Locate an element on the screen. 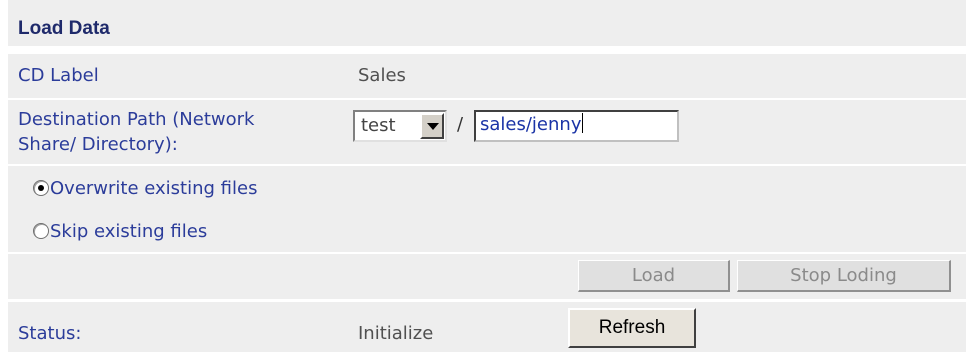 The width and height of the screenshot is (966, 352). load-button: Load is located at coordinates (654, 276).